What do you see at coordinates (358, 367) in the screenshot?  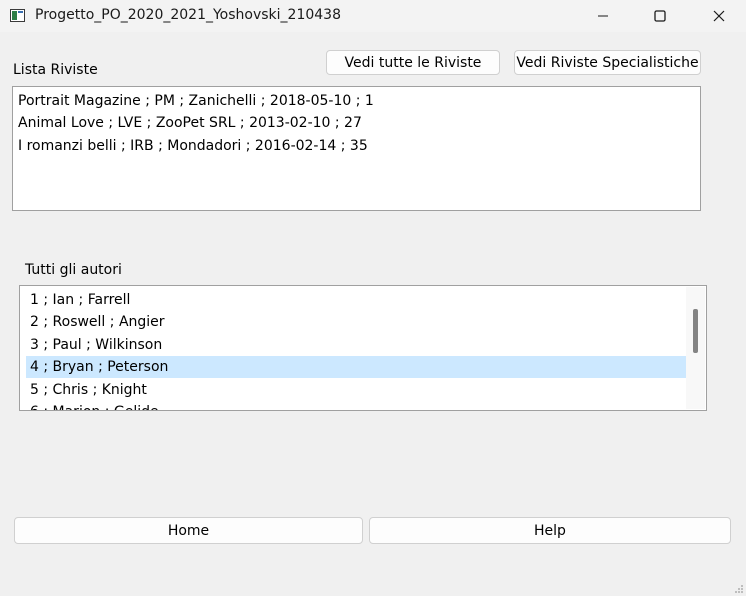 I see `list-item-selected: 4 ; Bryan ; Peterson` at bounding box center [358, 367].